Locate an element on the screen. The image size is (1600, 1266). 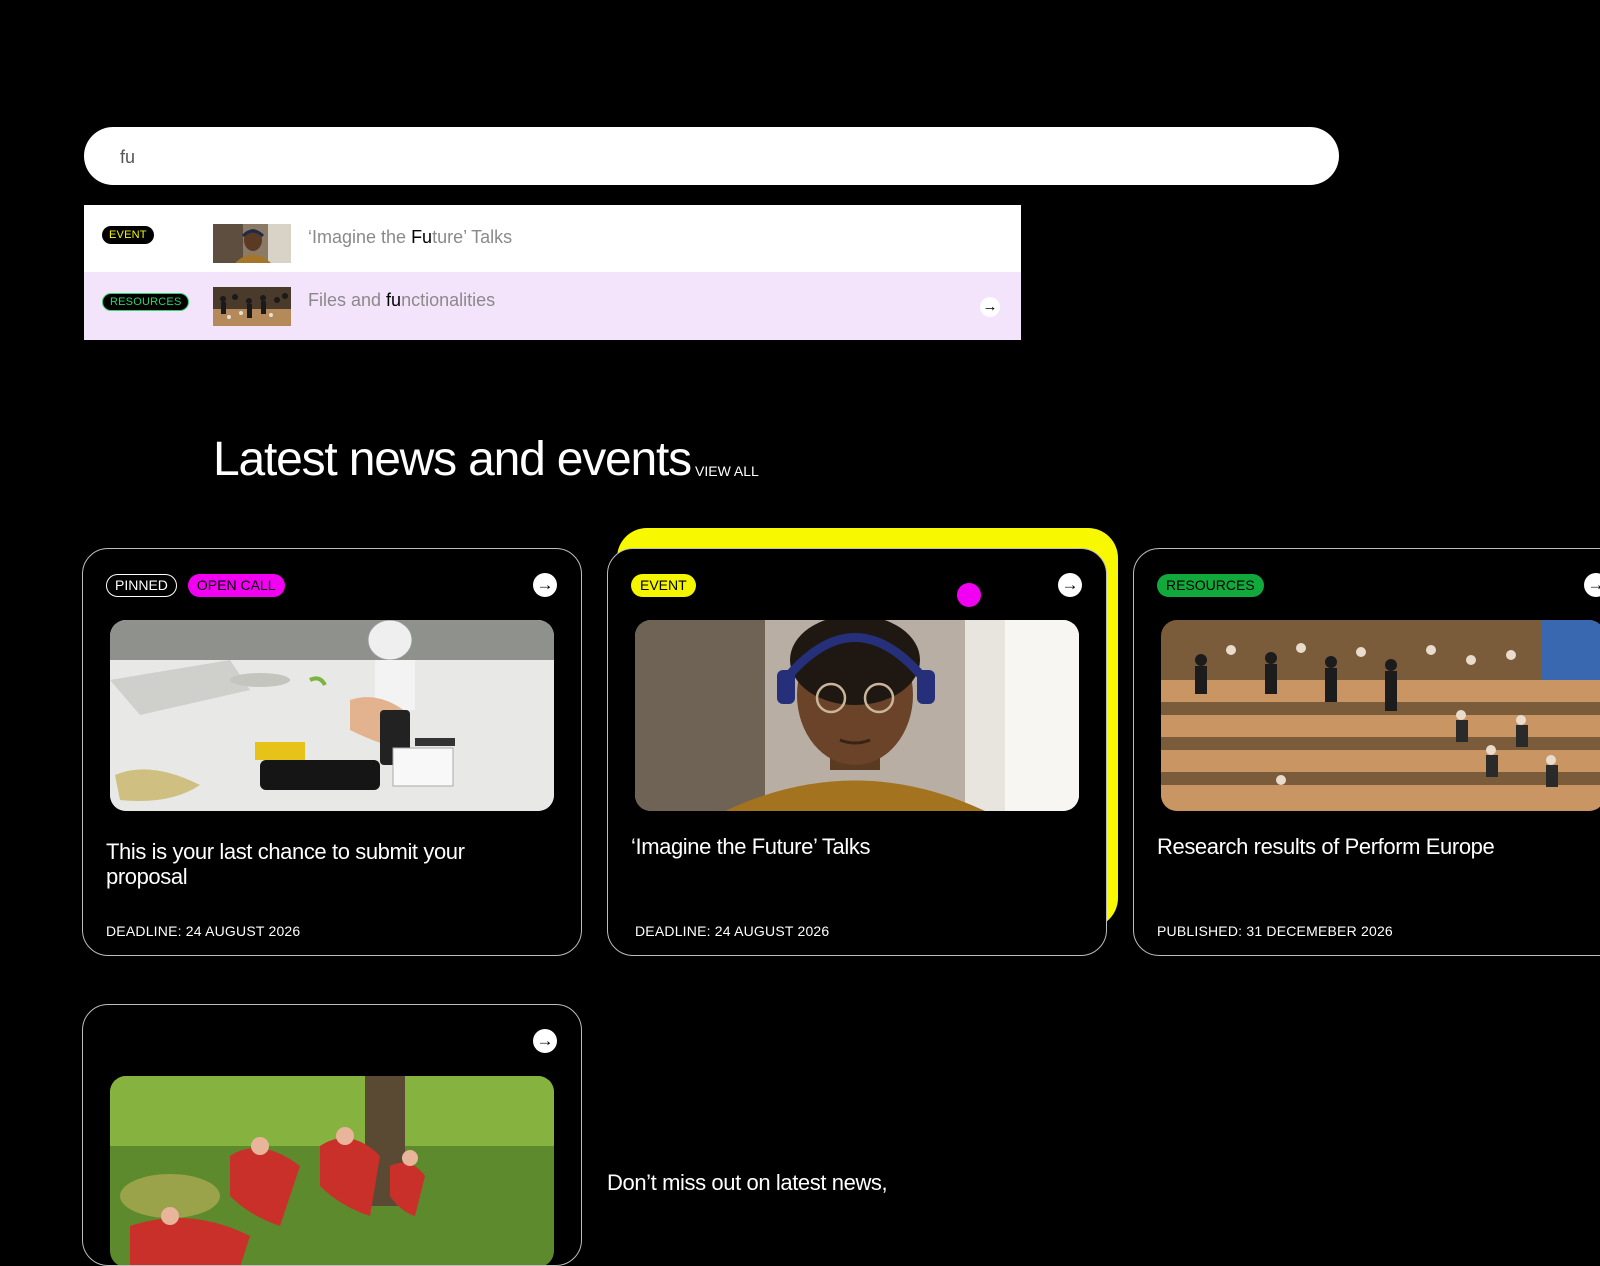
card-title: Research results of Perform Europe is located at coordinates (1326, 846).